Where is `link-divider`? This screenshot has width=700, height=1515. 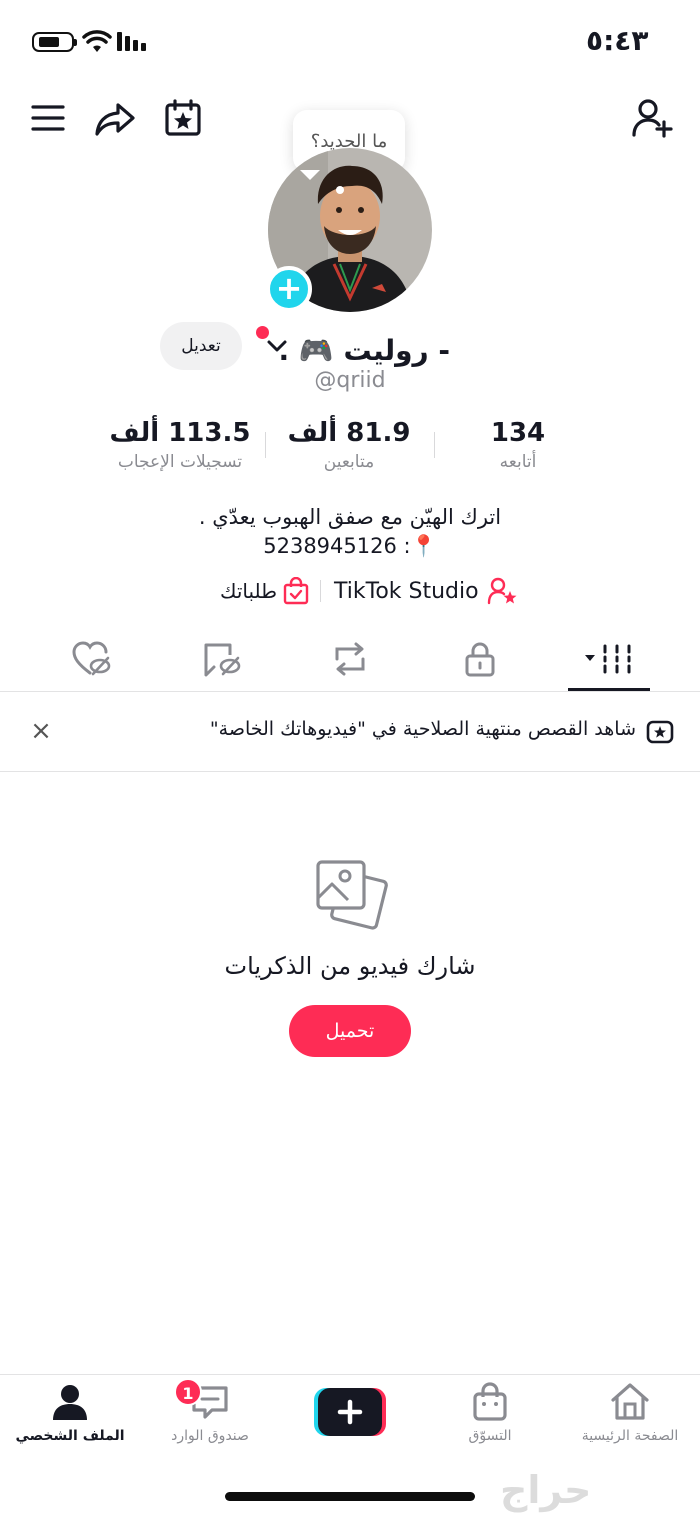
link-divider is located at coordinates (320, 591).